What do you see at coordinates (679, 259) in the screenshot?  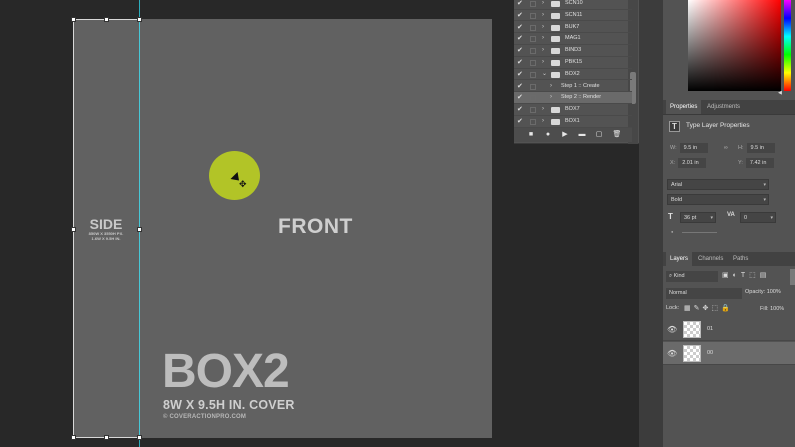 I see `tab-layers: Layers` at bounding box center [679, 259].